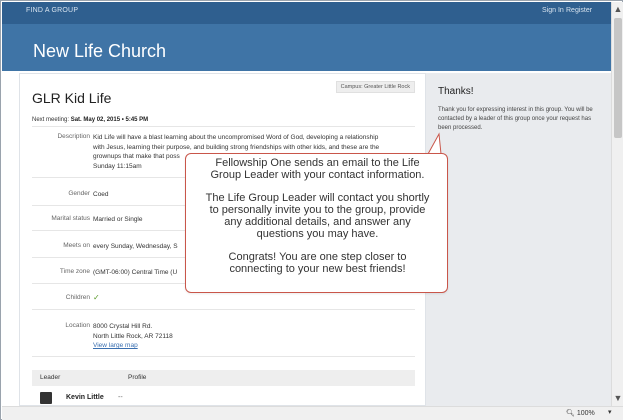 This screenshot has height=420, width=623. I want to click on check-icon: ✓, so click(96, 297).